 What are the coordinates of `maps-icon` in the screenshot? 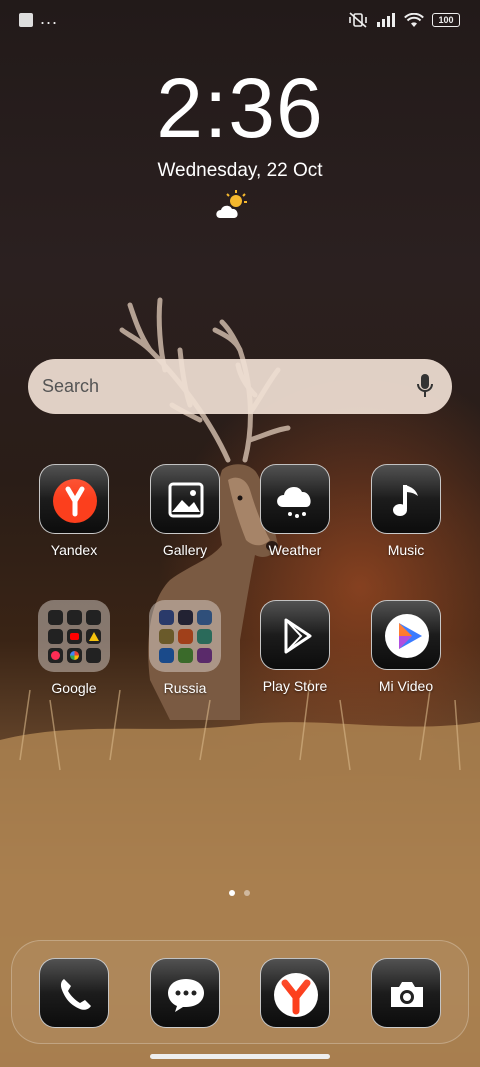 It's located at (55, 636).